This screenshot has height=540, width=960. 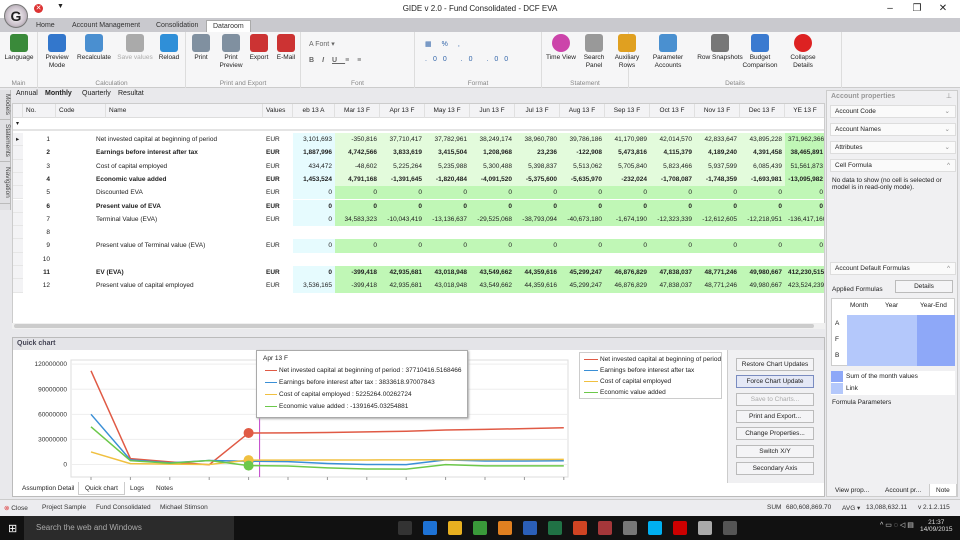 I want to click on value-cell: 3,833,619, so click(x=402, y=153).